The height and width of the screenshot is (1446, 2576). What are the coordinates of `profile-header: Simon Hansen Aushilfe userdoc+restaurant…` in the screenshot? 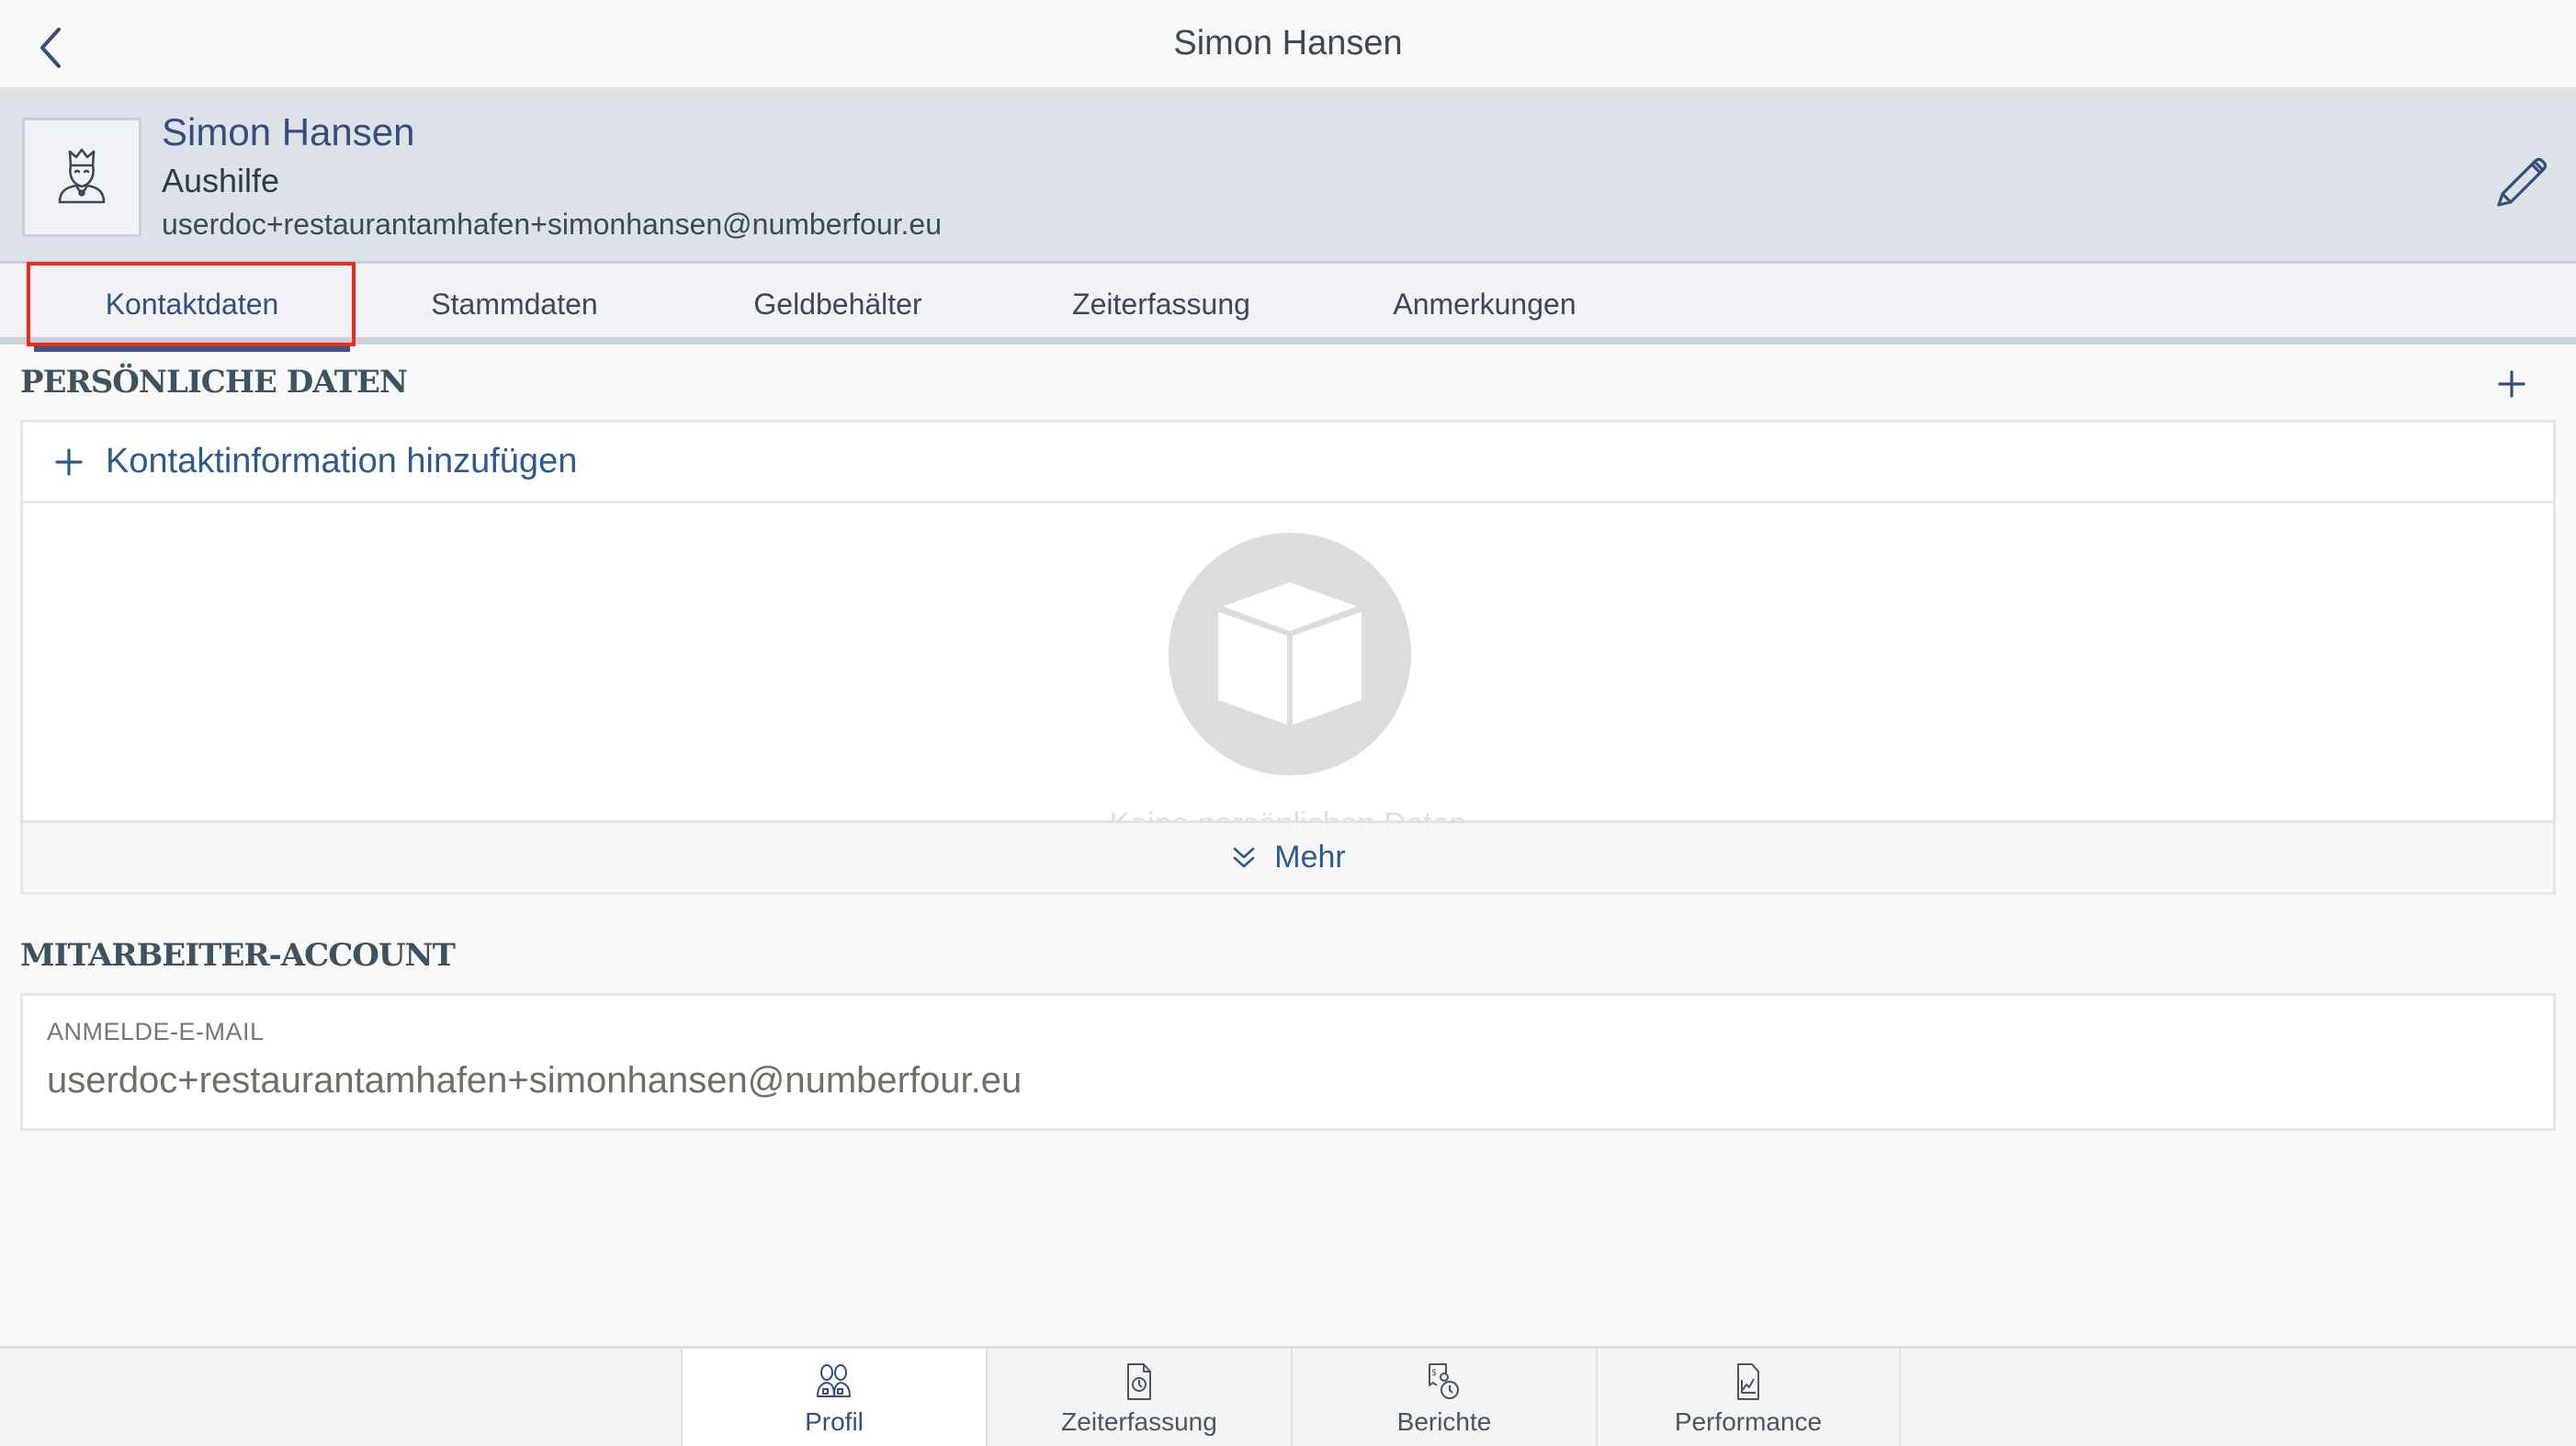 It's located at (1288, 177).